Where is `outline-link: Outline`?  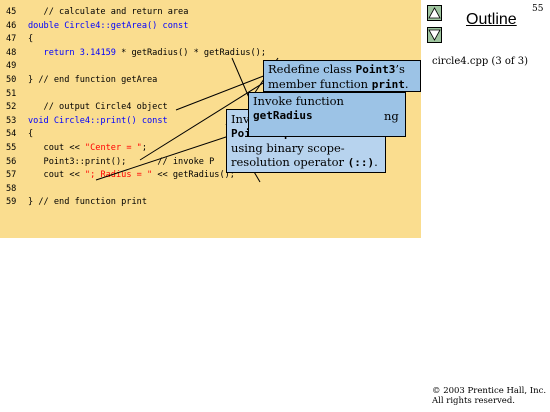
outline-link: Outline is located at coordinates (491, 20).